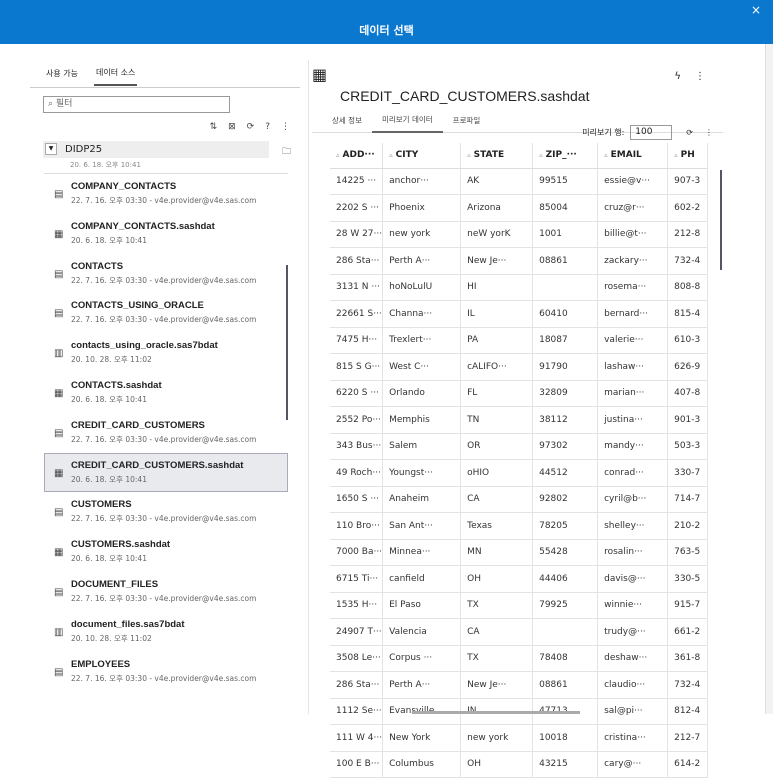 The height and width of the screenshot is (778, 773). Describe the element at coordinates (688, 156) in the screenshot. I see `column-header: ▵ PH` at that location.